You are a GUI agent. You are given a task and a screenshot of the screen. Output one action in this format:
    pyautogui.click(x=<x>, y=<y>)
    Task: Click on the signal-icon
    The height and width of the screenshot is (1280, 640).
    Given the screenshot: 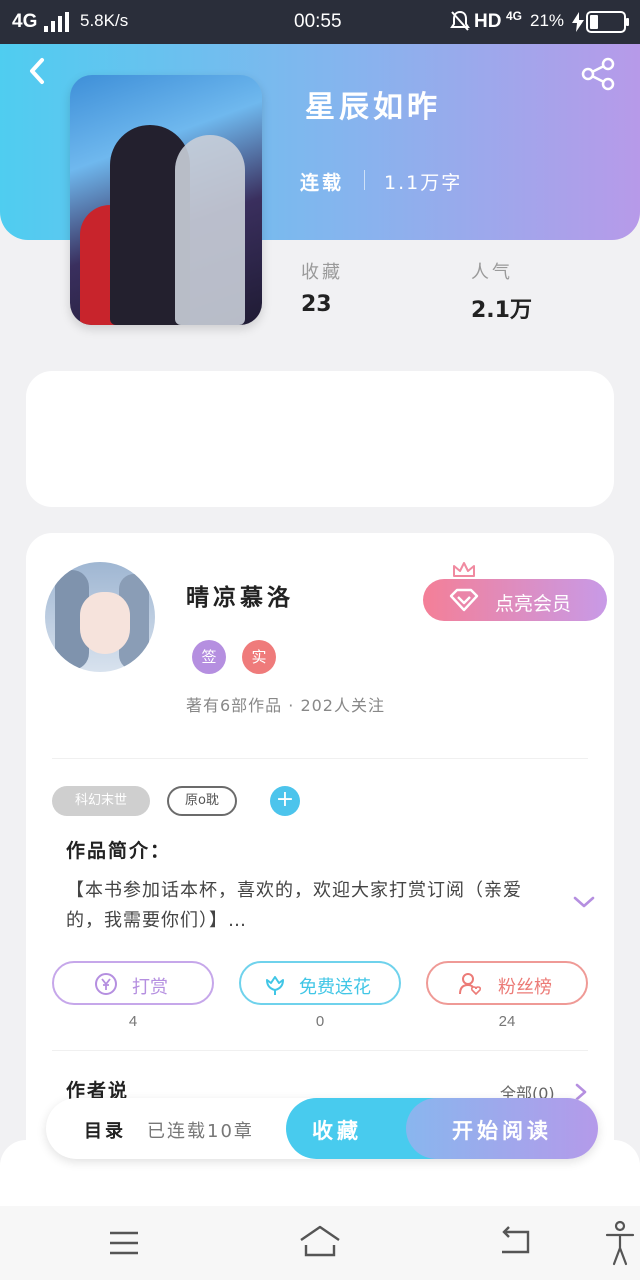 What is the action you would take?
    pyautogui.click(x=57, y=22)
    